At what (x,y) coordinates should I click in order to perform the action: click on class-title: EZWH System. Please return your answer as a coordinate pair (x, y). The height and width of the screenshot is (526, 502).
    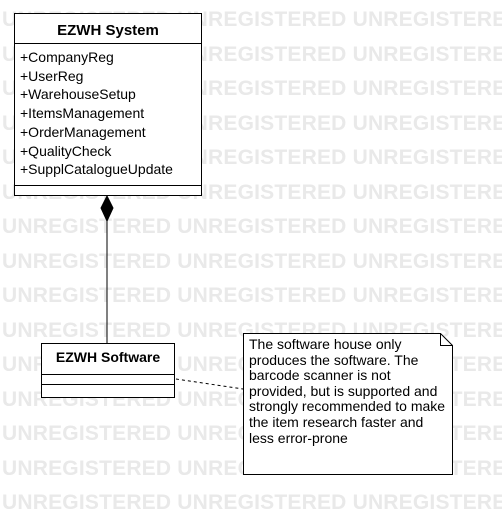
    Looking at the image, I should click on (108, 30).